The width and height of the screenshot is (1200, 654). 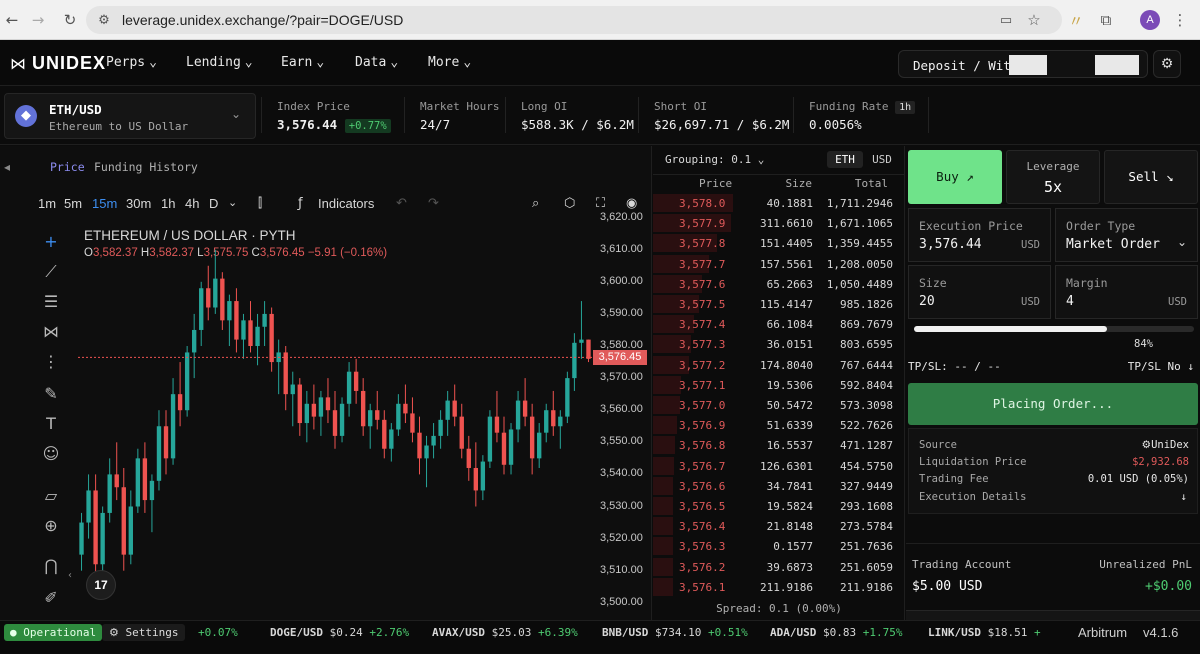 I want to click on orderbook-row: 3,577.3 36.0151 803.6595, so click(x=779, y=344).